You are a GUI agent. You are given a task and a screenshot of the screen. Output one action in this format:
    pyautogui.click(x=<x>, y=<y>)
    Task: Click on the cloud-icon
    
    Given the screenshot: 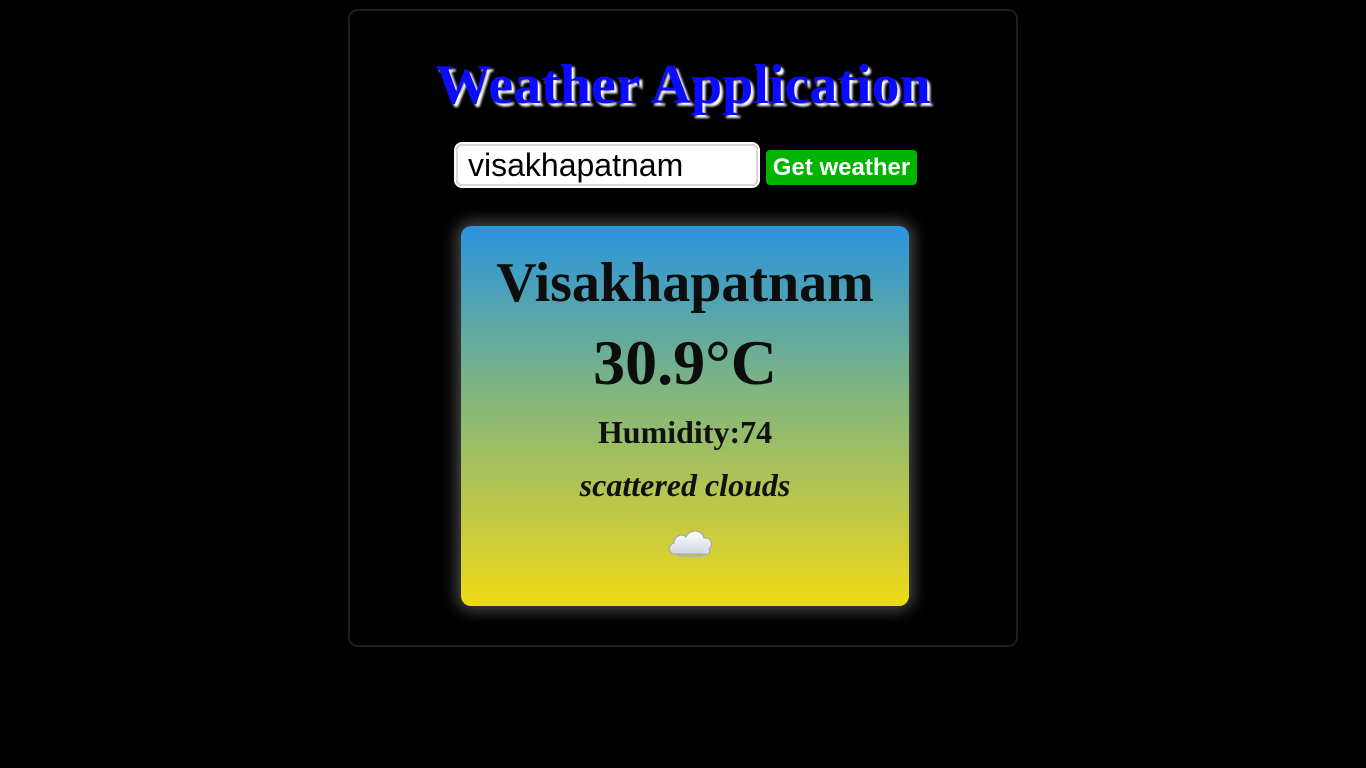 What is the action you would take?
    pyautogui.click(x=690, y=543)
    